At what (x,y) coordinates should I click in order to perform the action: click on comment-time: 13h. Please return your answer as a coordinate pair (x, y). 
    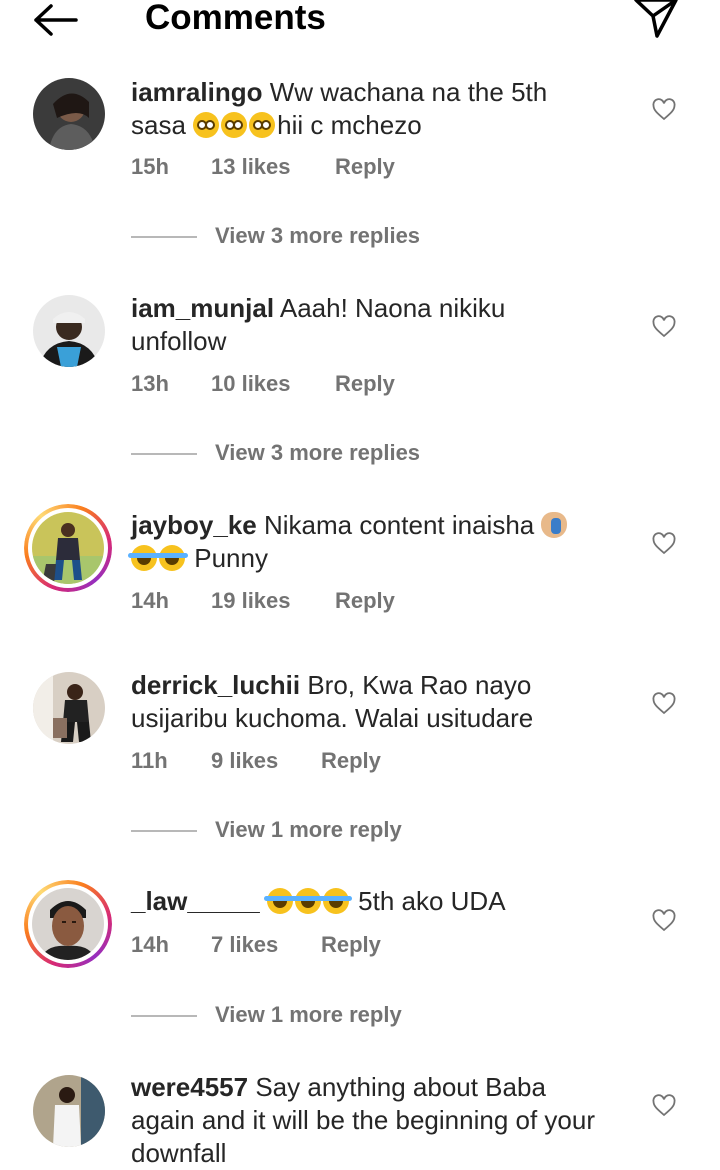
    Looking at the image, I should click on (150, 383).